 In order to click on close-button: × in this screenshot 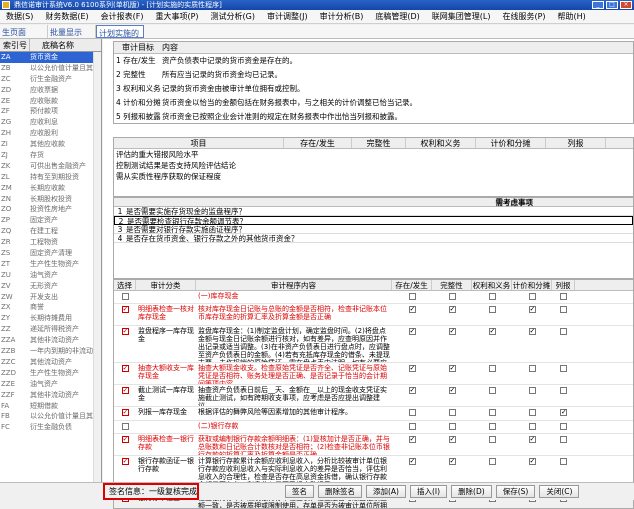, I will do `click(626, 5)`.